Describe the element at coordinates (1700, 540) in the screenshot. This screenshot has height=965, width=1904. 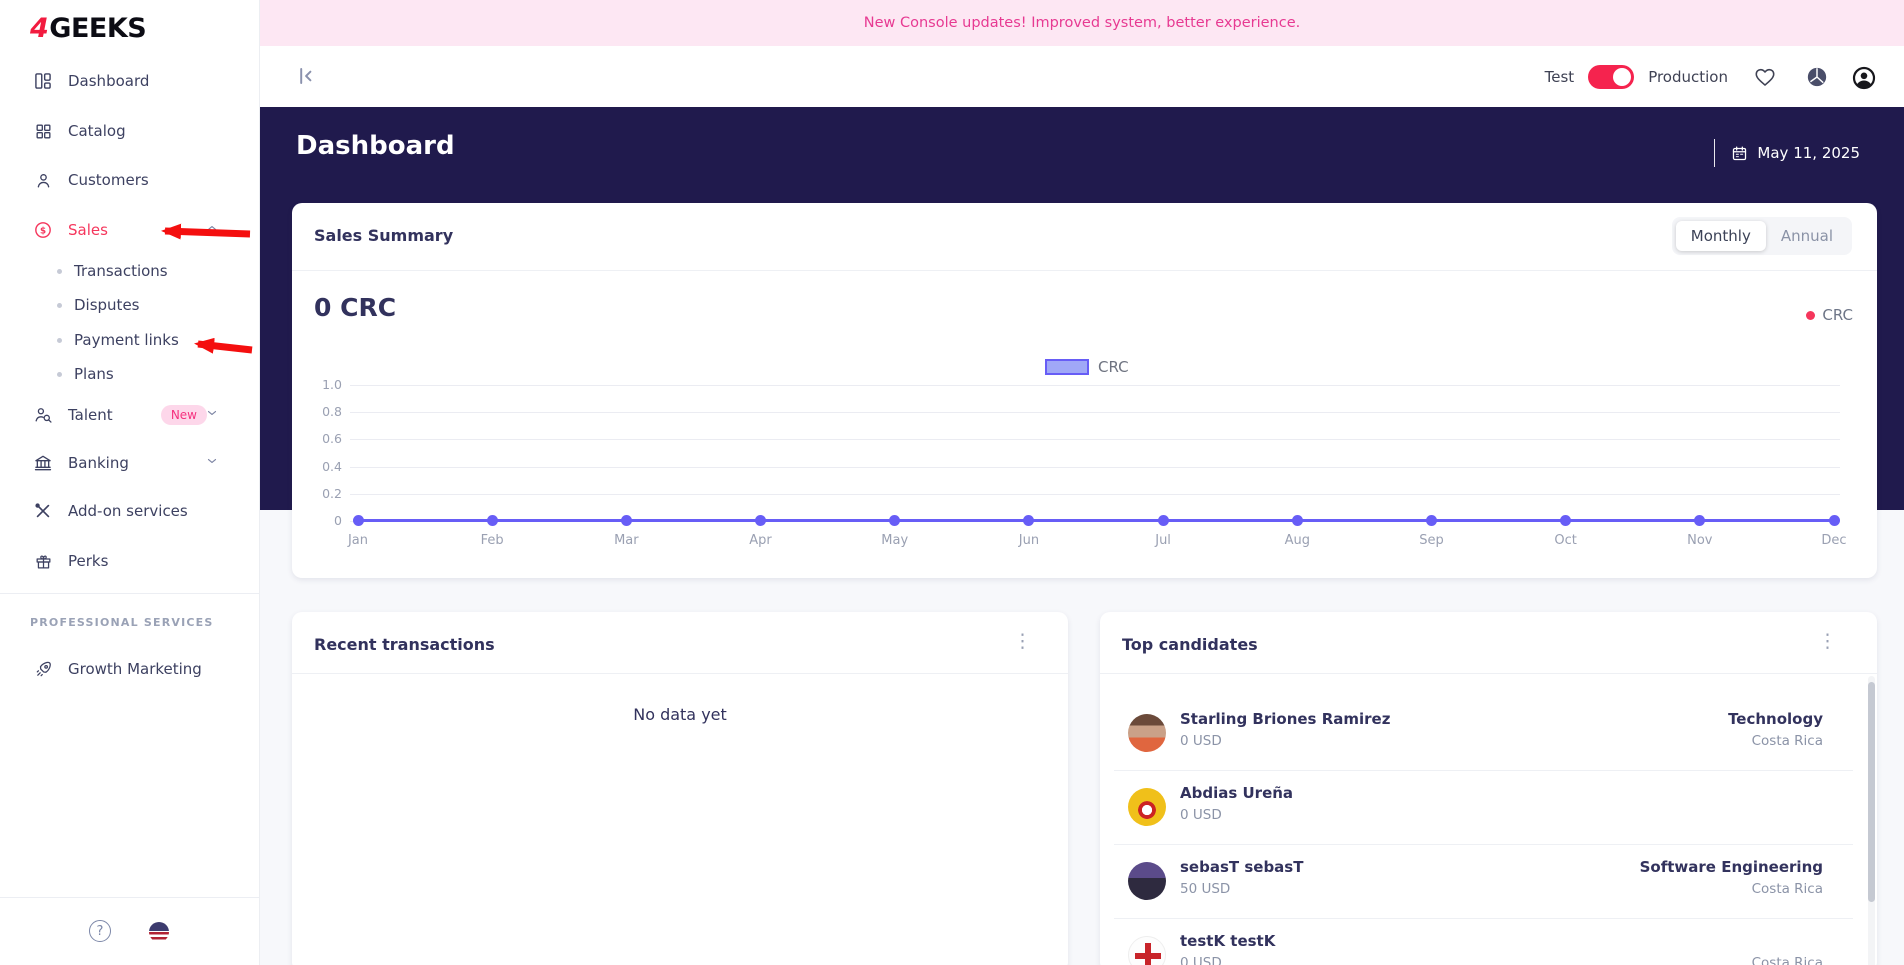
I see `x-axis-tick: Nov` at that location.